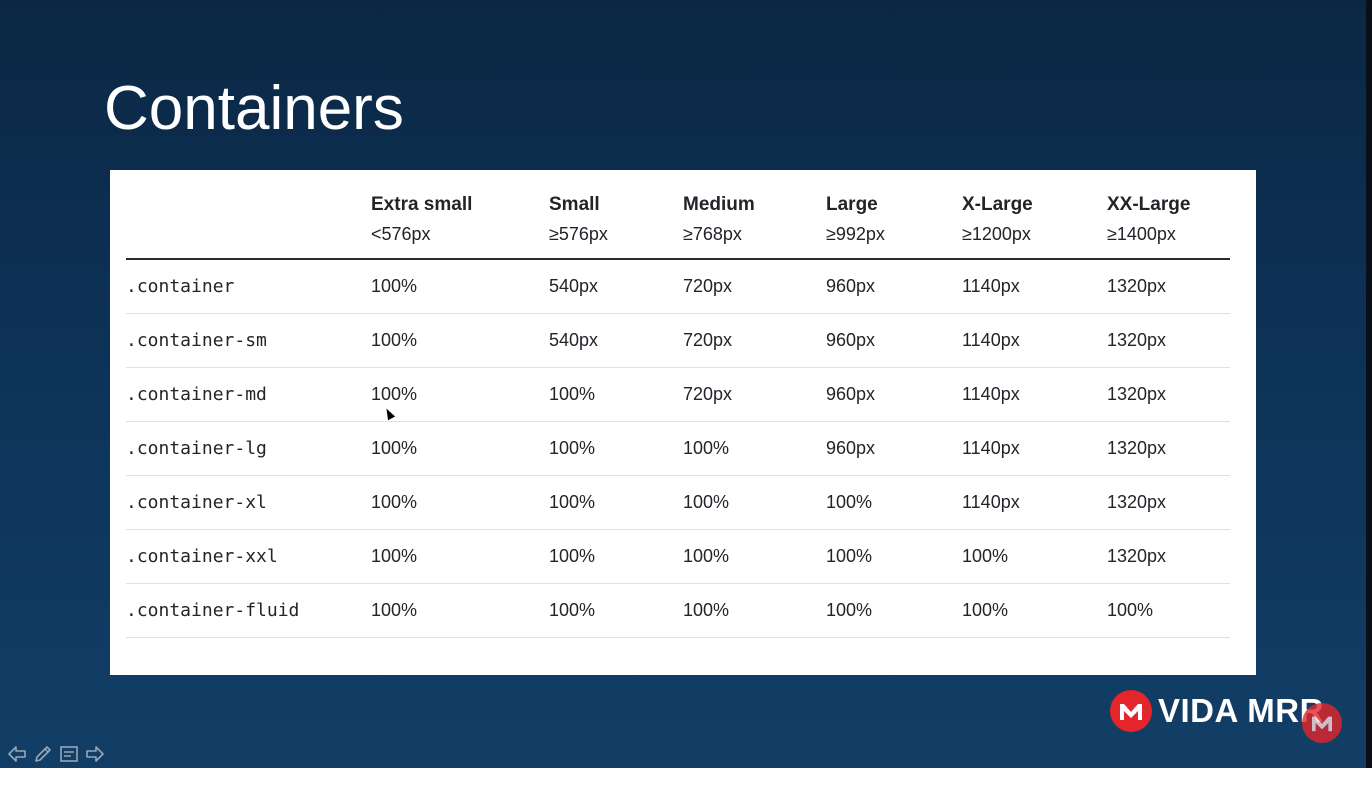 This screenshot has width=1372, height=792. What do you see at coordinates (1241, 710) in the screenshot?
I see `brand-name: VIDA MRR` at bounding box center [1241, 710].